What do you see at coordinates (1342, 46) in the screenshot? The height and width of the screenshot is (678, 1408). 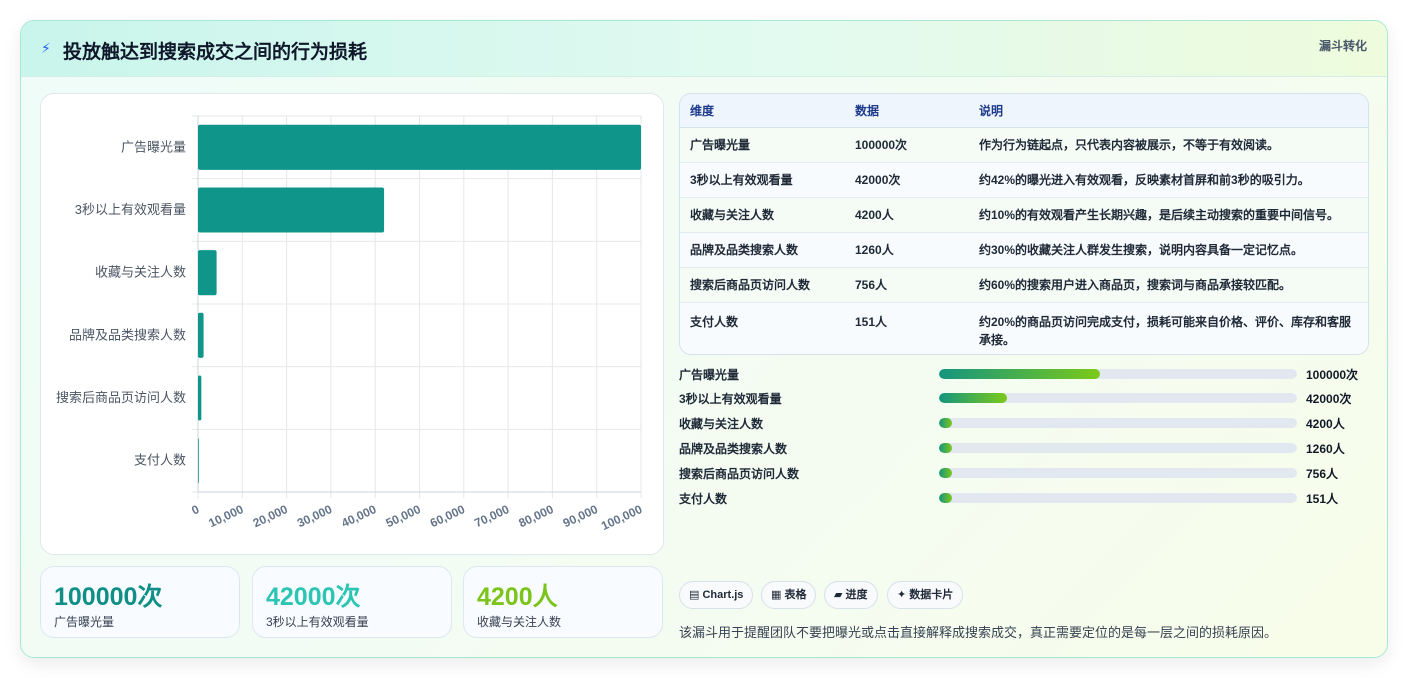 I see `card-tag: 漏斗转化` at bounding box center [1342, 46].